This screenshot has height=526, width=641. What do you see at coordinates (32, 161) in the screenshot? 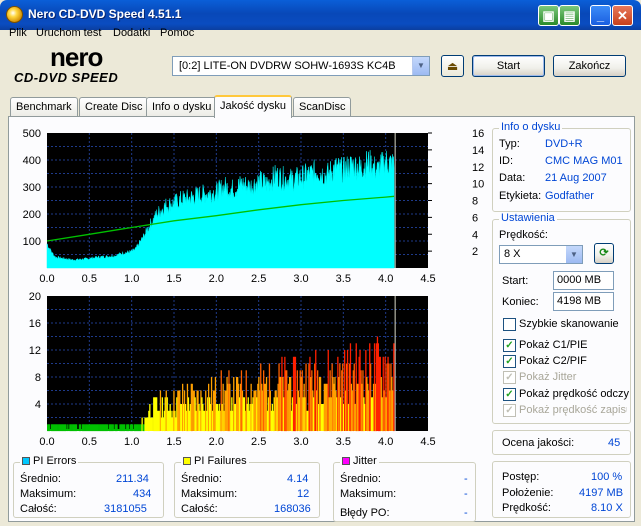
I see `top-y-left-tick: 400` at bounding box center [32, 161].